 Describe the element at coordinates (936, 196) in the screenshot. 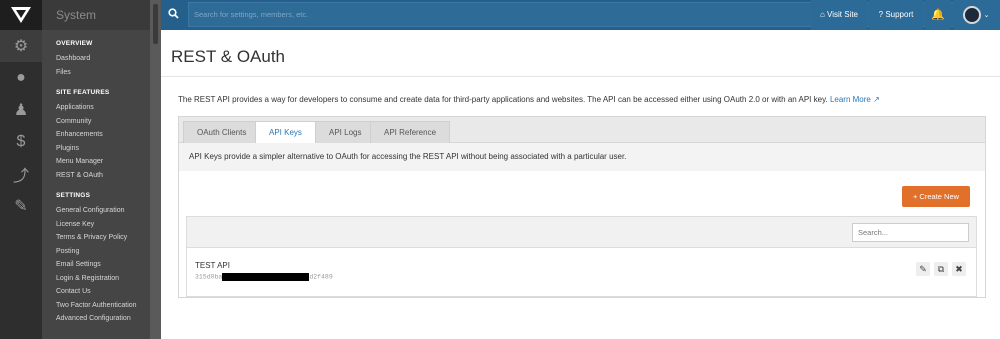

I see `create-new-button: + Create New` at that location.